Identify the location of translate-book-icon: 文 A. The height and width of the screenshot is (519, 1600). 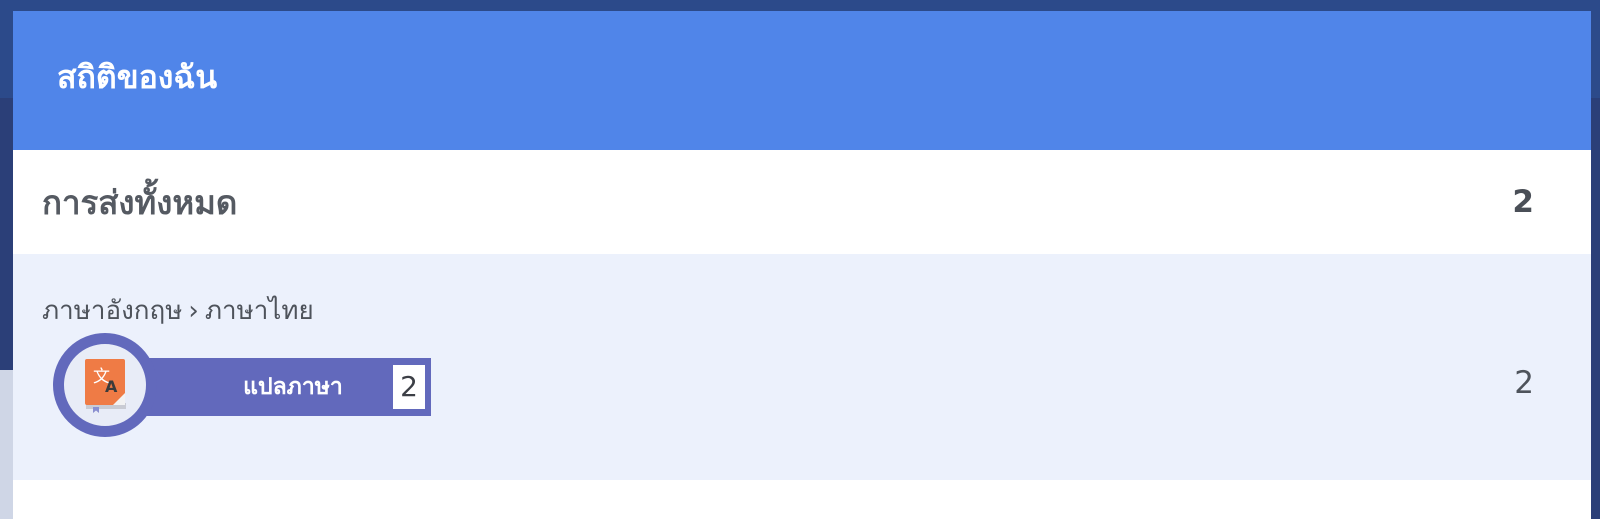
(105, 386).